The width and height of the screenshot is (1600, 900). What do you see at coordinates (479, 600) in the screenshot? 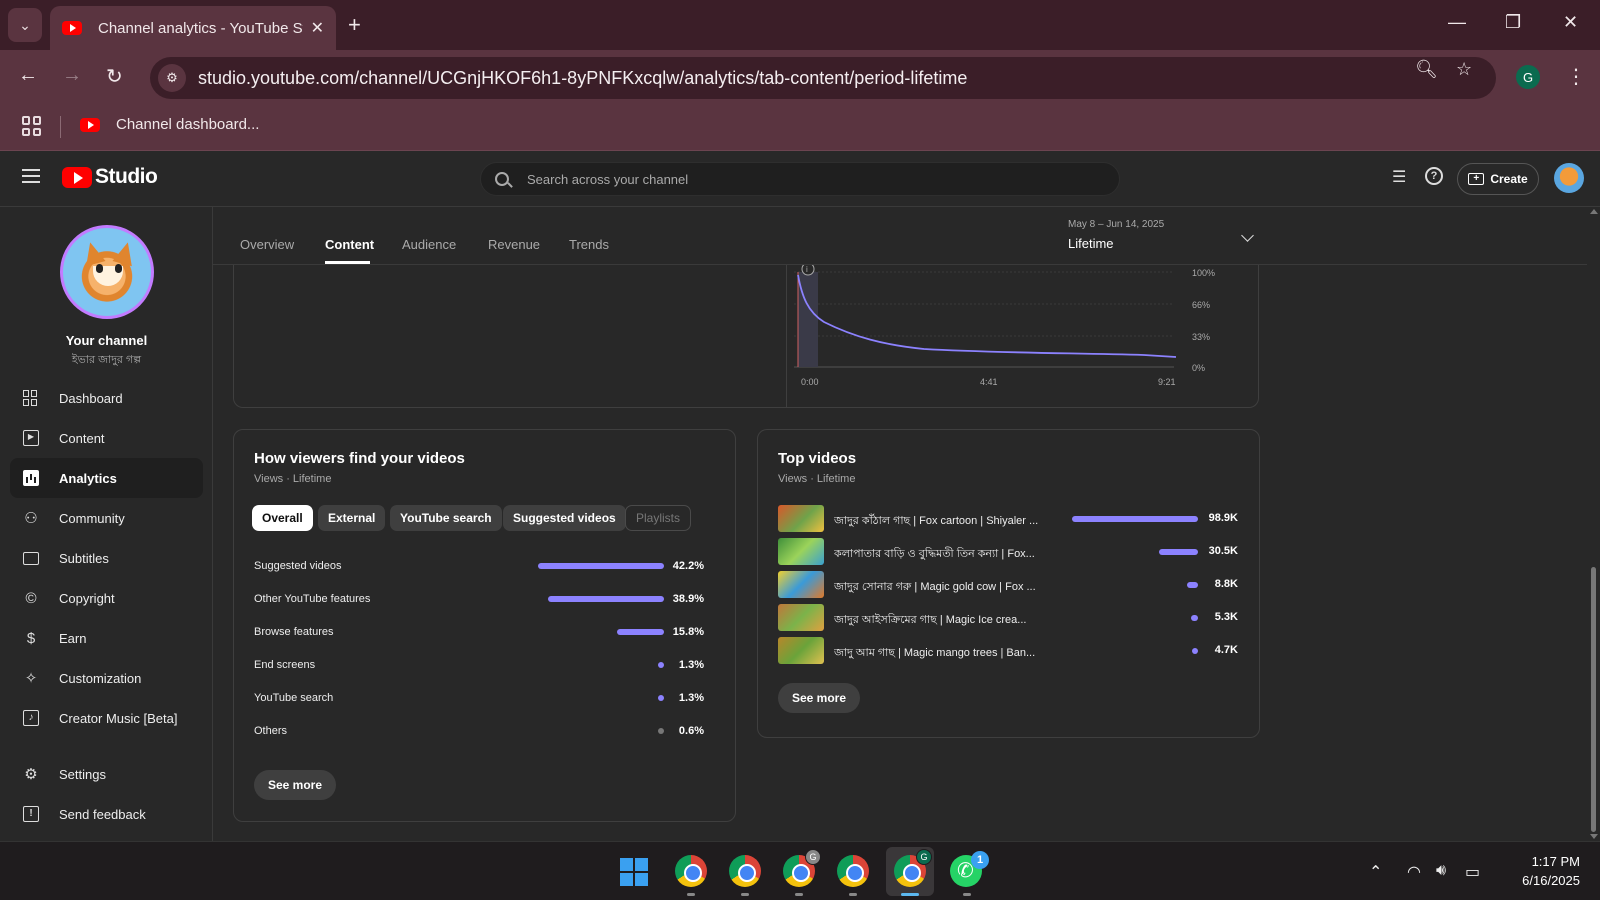
I see `traffic-row: Other YouTube features 38.9%` at bounding box center [479, 600].